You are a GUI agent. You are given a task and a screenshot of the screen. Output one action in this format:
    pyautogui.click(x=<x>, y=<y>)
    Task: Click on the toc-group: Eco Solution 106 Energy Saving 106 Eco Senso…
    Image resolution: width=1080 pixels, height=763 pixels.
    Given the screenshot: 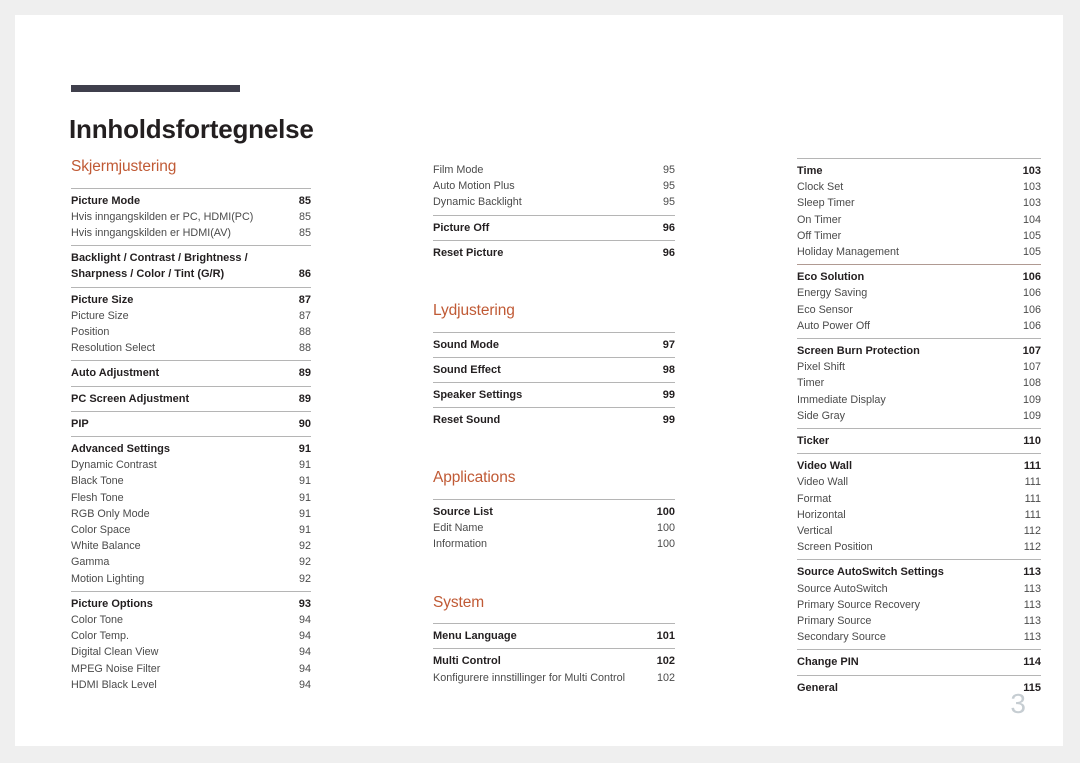 What is the action you would take?
    pyautogui.click(x=919, y=301)
    